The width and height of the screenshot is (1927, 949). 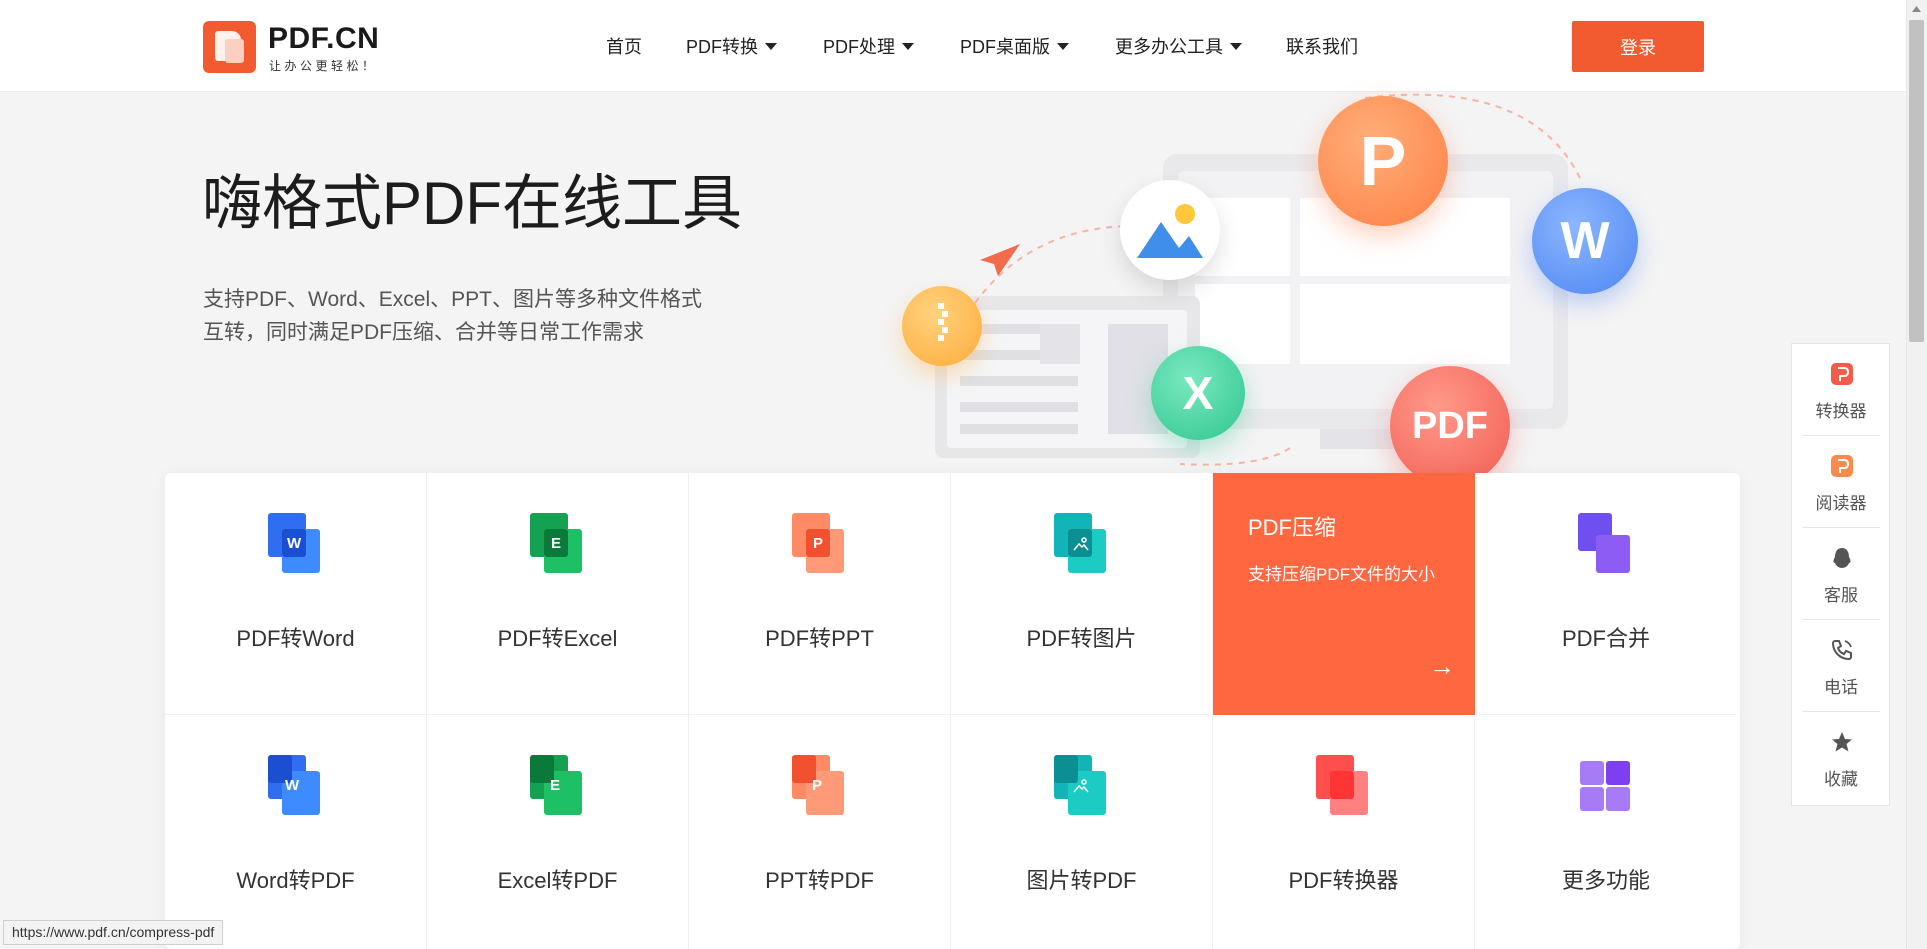 I want to click on floatbar-reader: 阅读器, so click(x=1841, y=482).